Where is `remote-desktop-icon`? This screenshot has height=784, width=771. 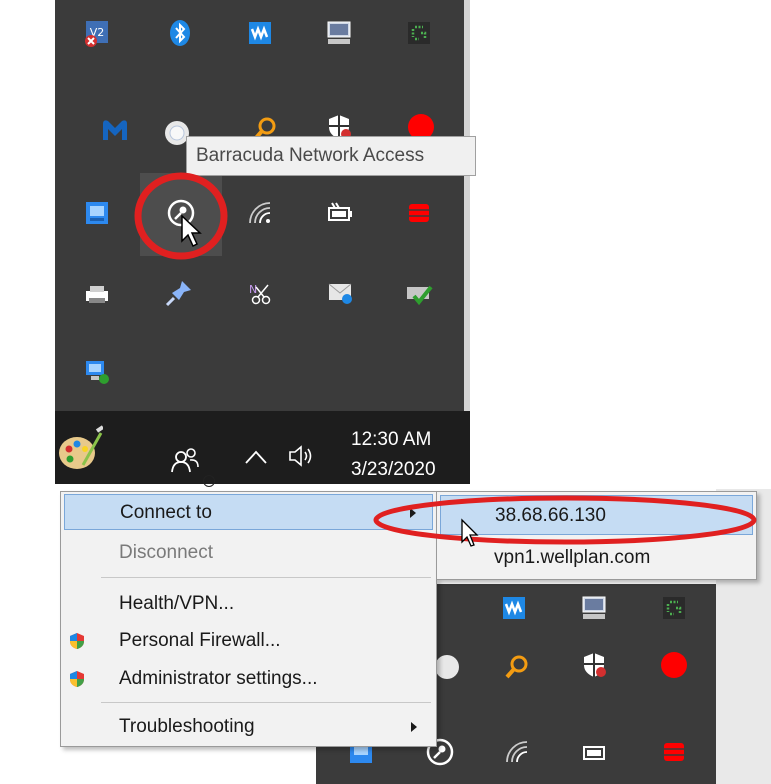
remote-desktop-icon is located at coordinates (97, 372).